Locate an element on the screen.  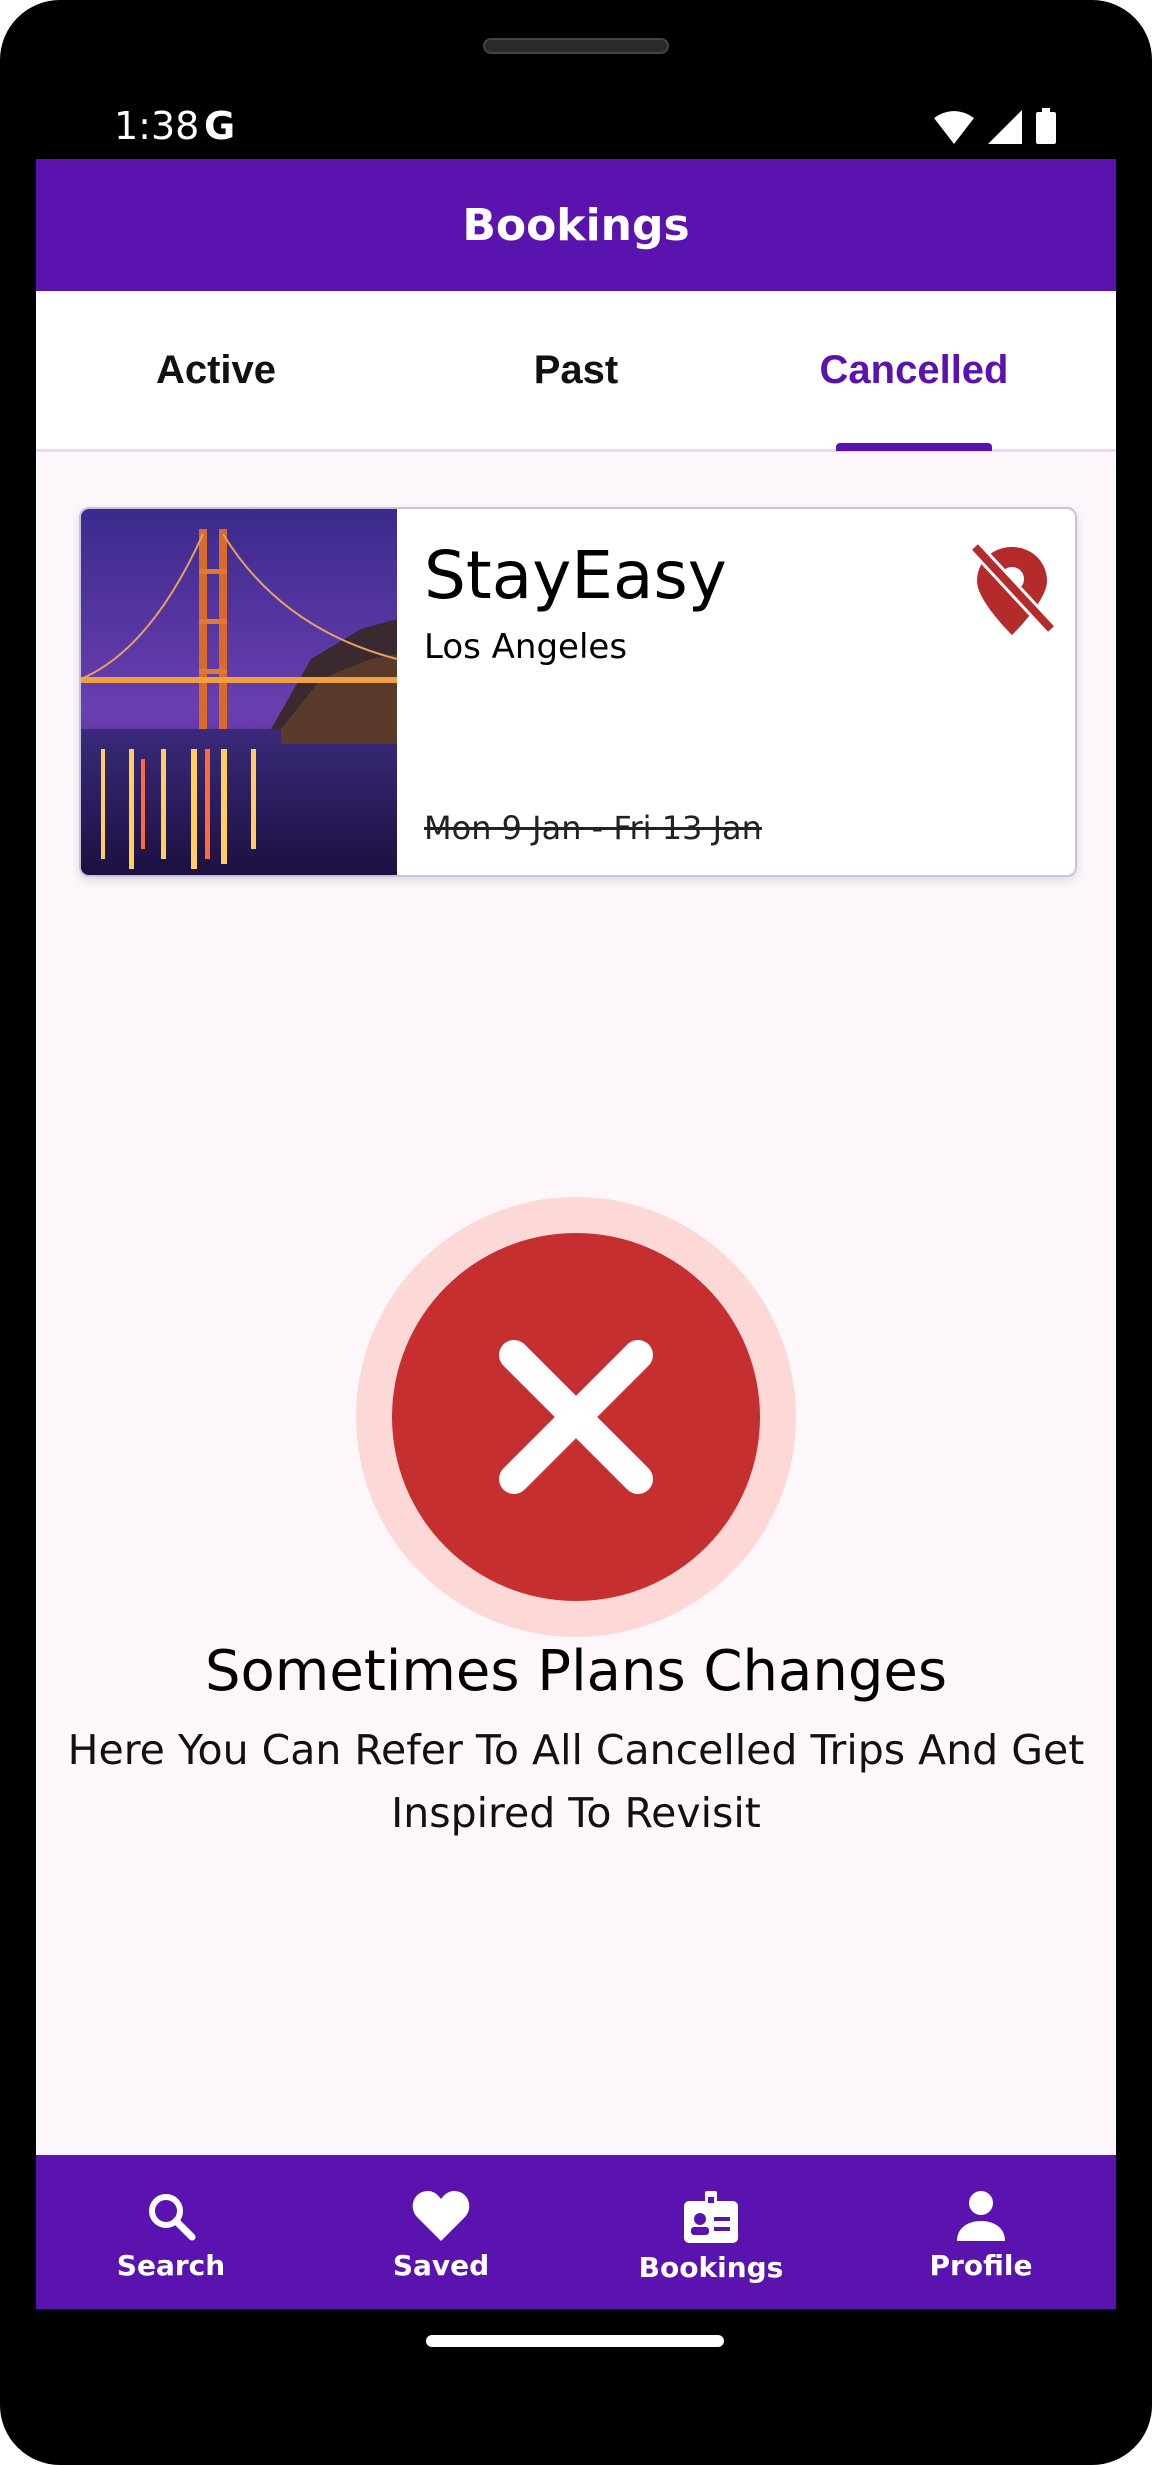
location-off-icon is located at coordinates (1013, 588).